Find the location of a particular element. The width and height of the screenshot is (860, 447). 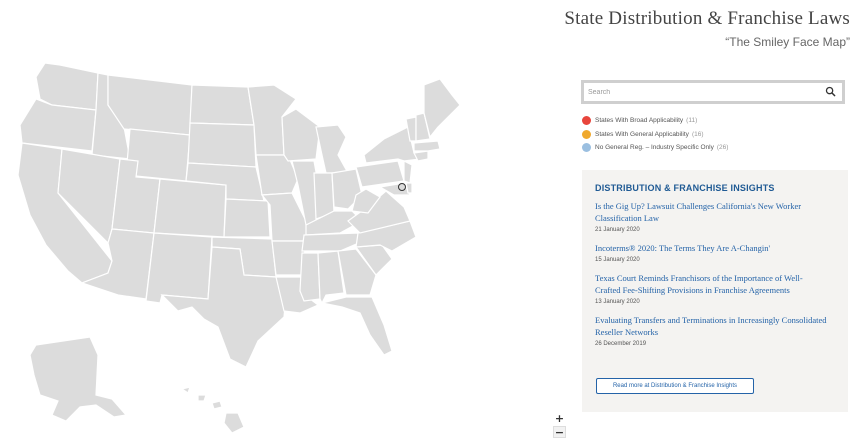

state-hawaii is located at coordinates (212, 410).